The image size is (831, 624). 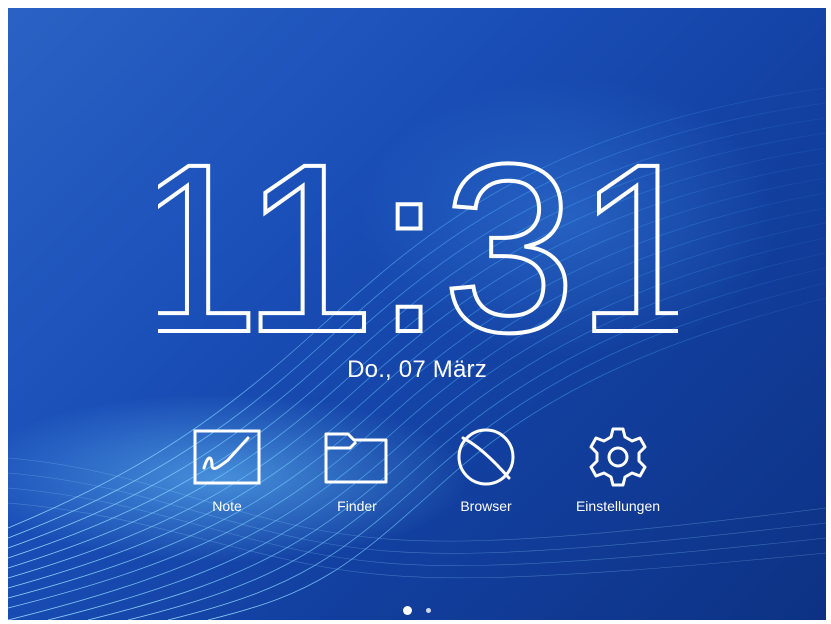 What do you see at coordinates (618, 506) in the screenshot?
I see `app-settings-label: Einstellungen` at bounding box center [618, 506].